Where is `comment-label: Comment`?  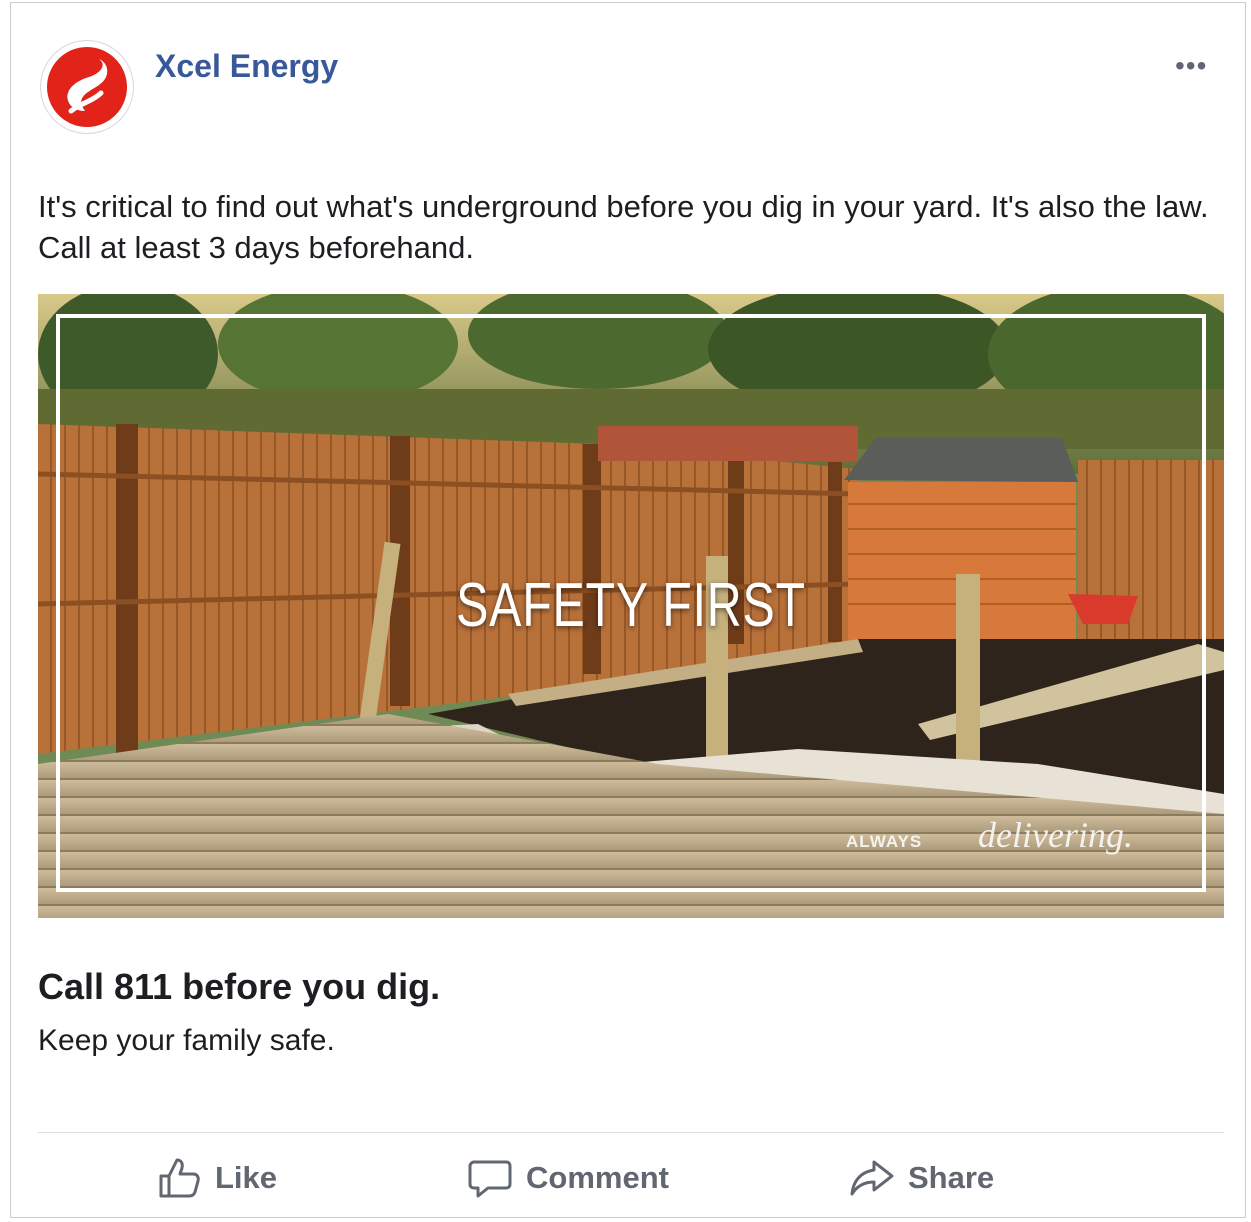 comment-label: Comment is located at coordinates (597, 1177).